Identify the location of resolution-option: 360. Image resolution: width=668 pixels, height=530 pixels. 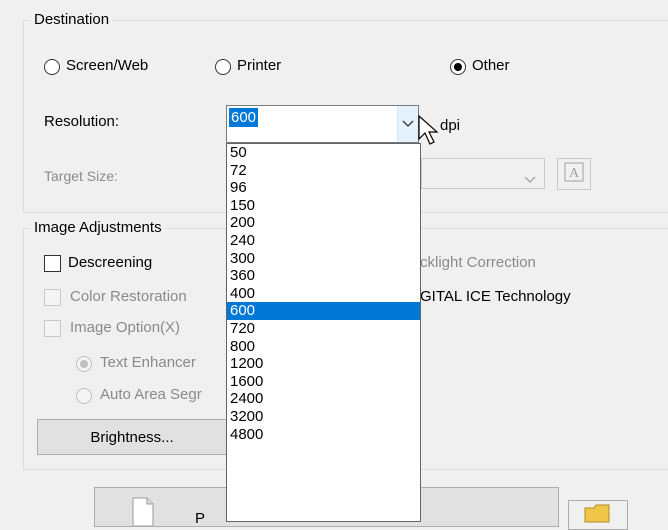
(323, 276).